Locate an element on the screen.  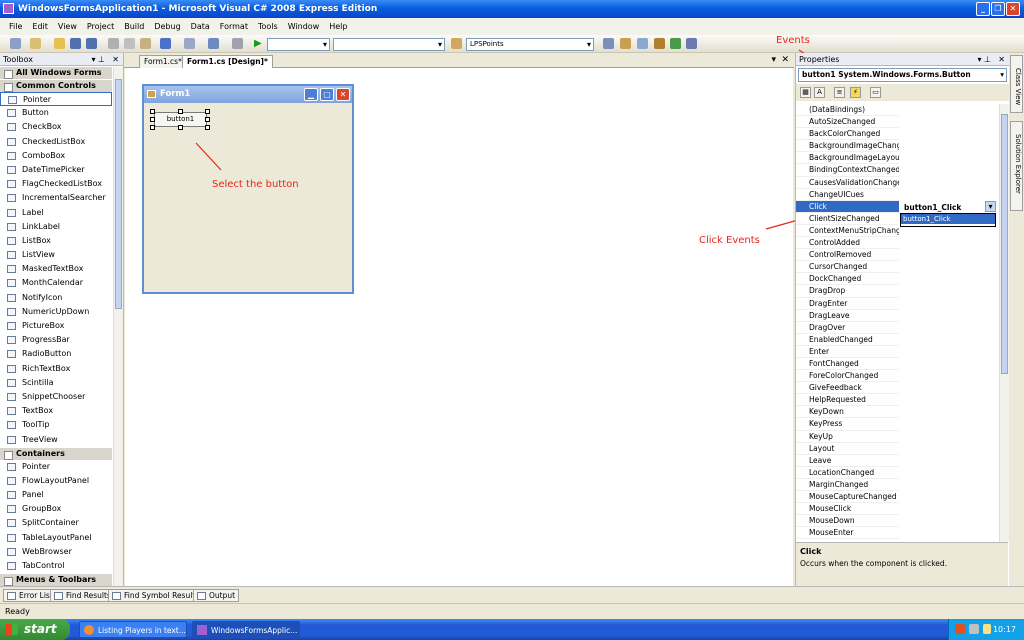
tab-output: Output is located at coordinates (216, 595).